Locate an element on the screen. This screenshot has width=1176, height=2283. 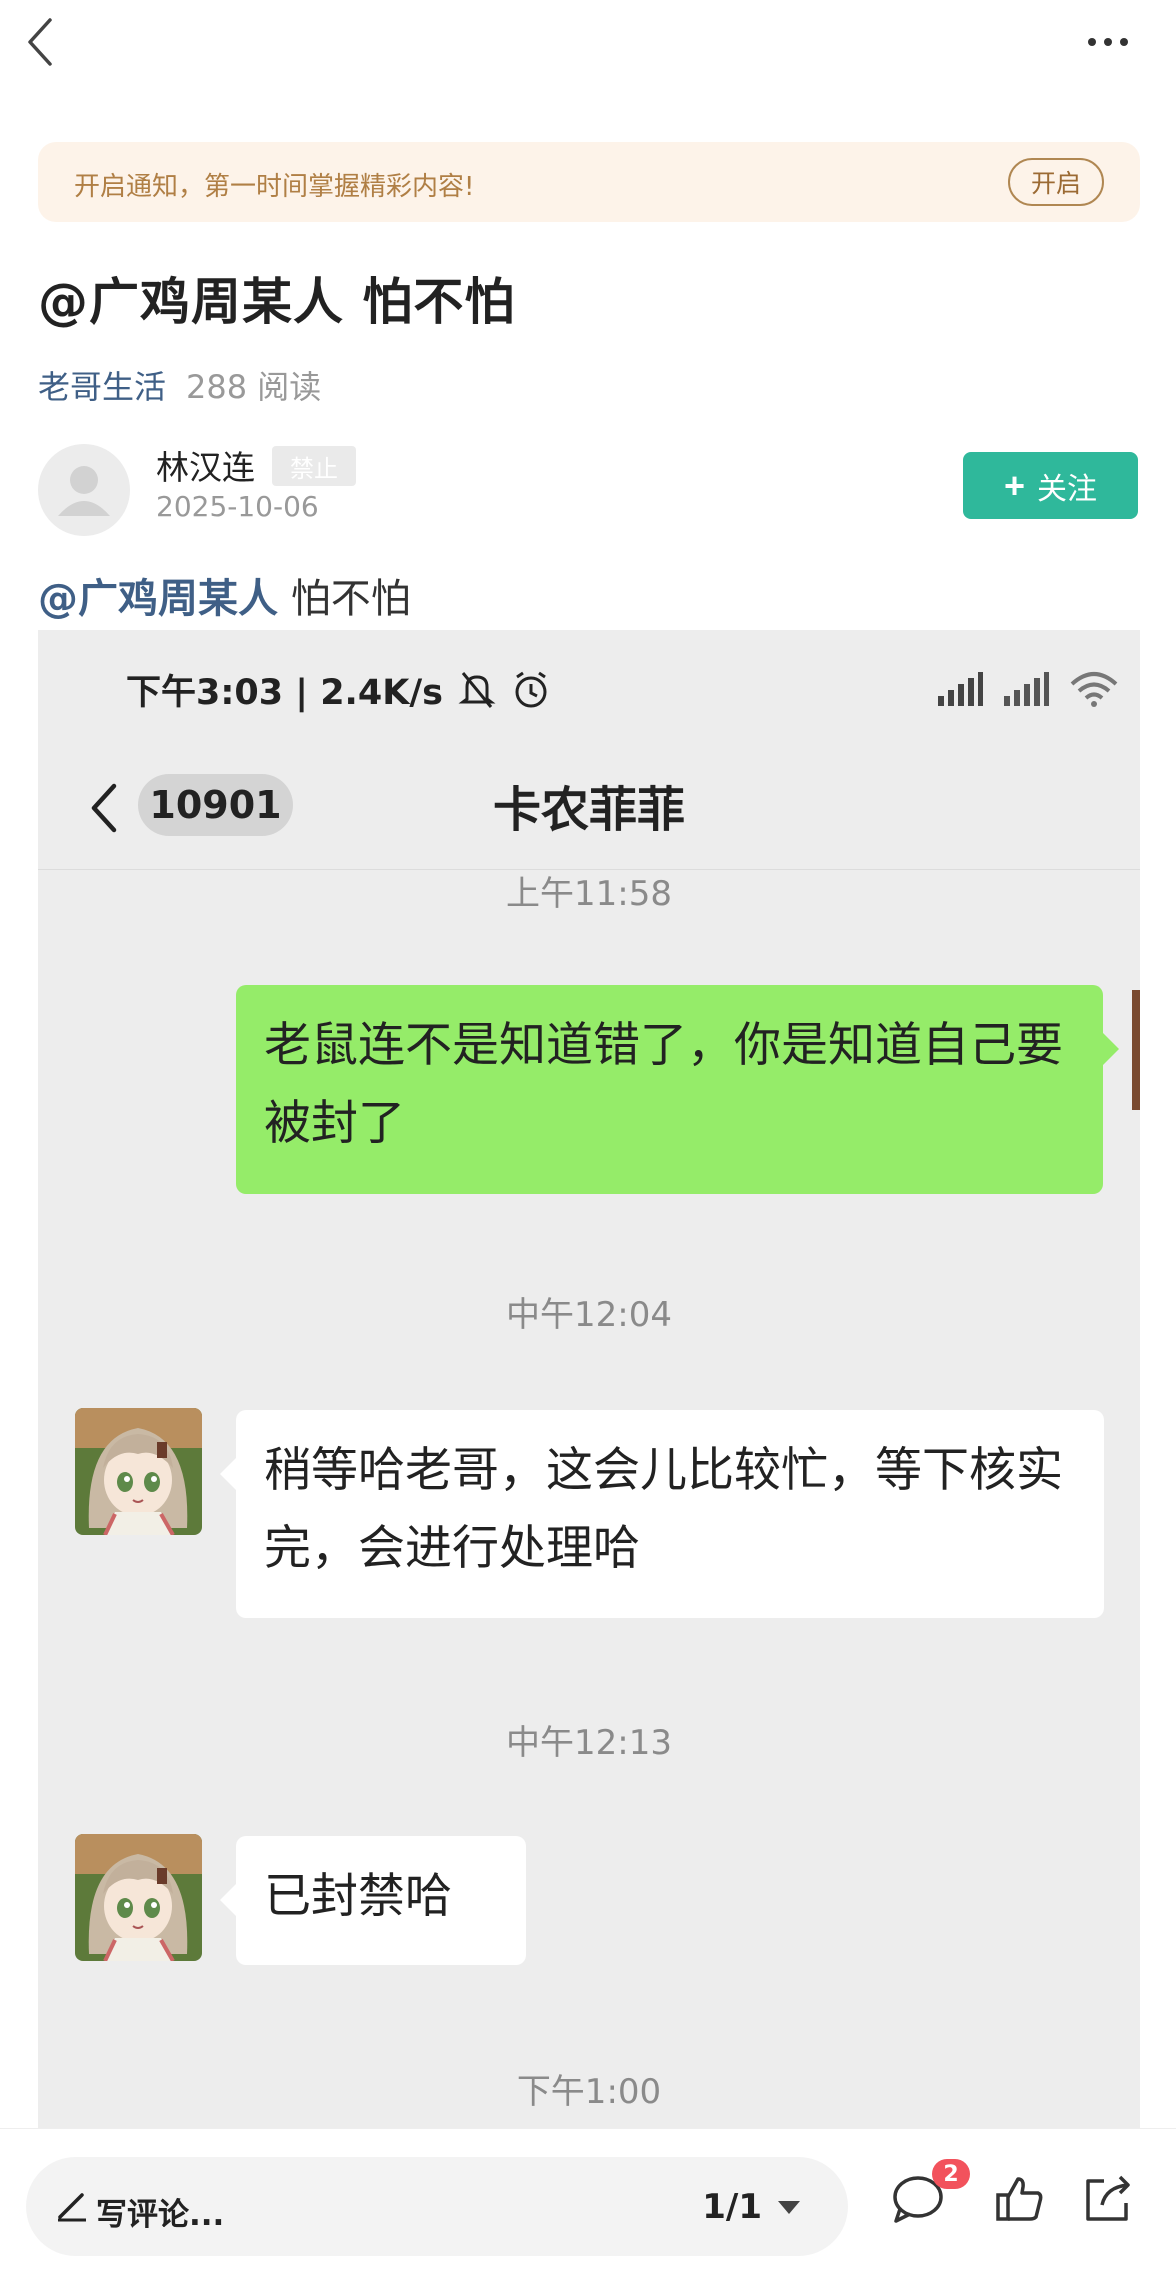
author-avatar is located at coordinates (84, 490).